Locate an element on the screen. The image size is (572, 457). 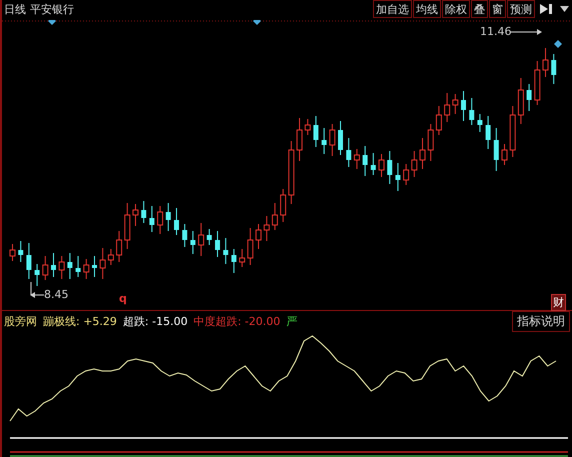
indicator-value: 中度超跌: -20.00 is located at coordinates (237, 321).